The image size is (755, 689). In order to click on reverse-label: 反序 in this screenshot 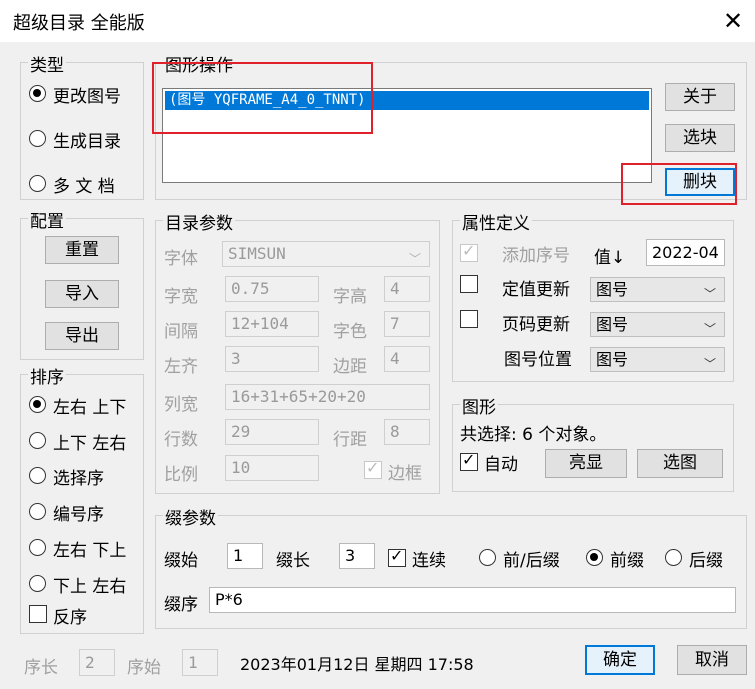, I will do `click(70, 618)`.